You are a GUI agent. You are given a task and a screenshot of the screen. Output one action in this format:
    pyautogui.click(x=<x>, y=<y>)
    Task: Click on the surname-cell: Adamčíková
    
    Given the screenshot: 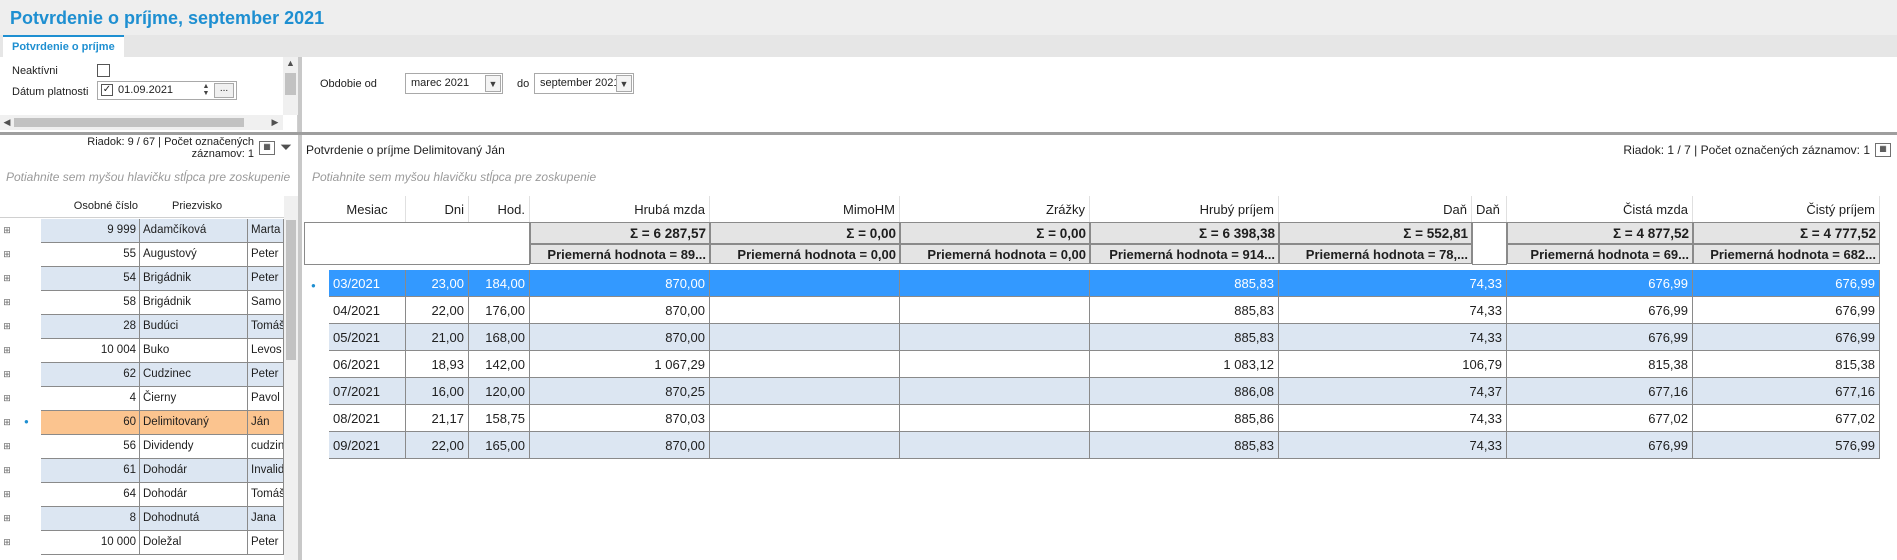 What is the action you would take?
    pyautogui.click(x=194, y=231)
    